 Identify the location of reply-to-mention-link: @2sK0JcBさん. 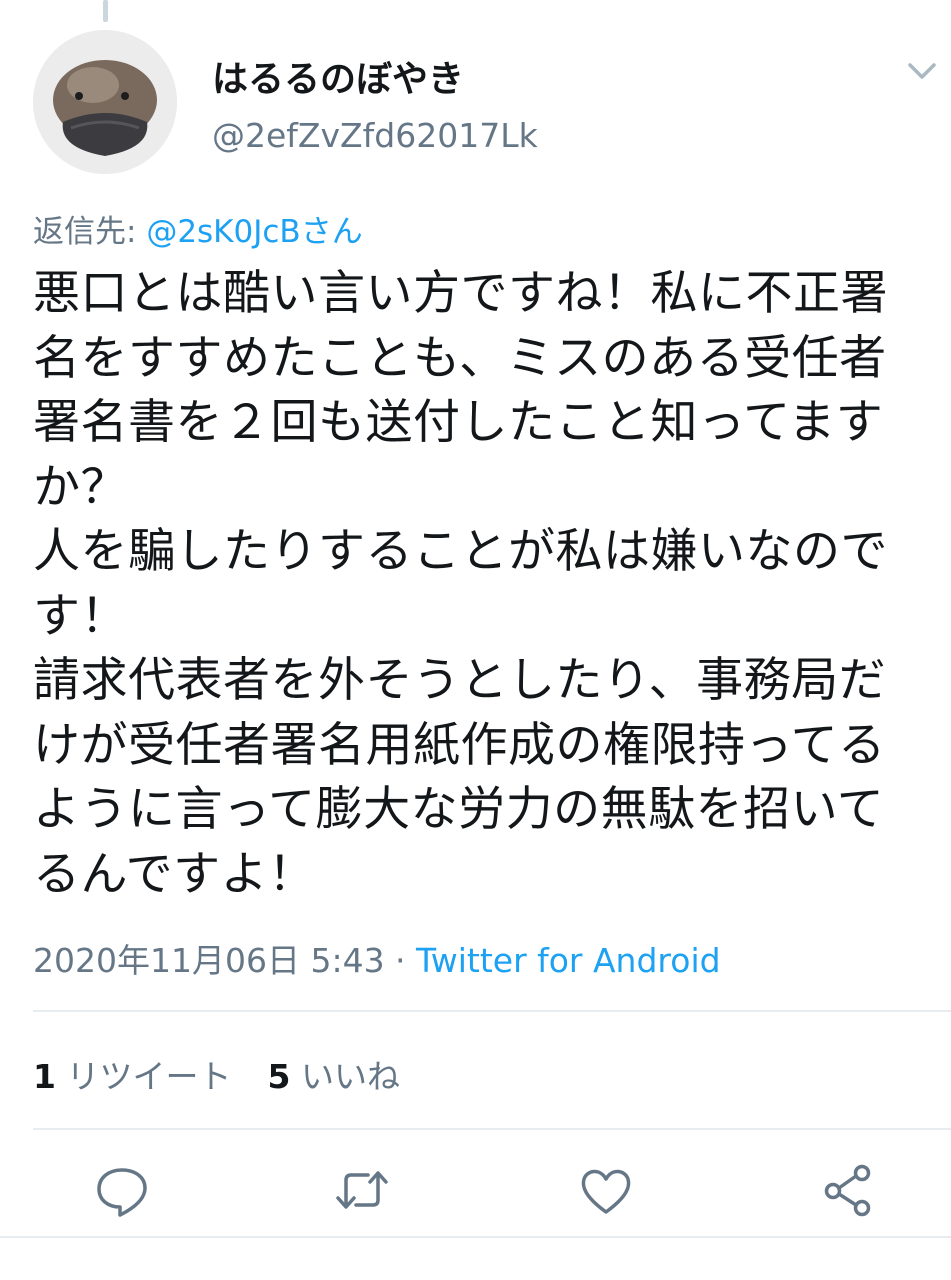
(254, 232).